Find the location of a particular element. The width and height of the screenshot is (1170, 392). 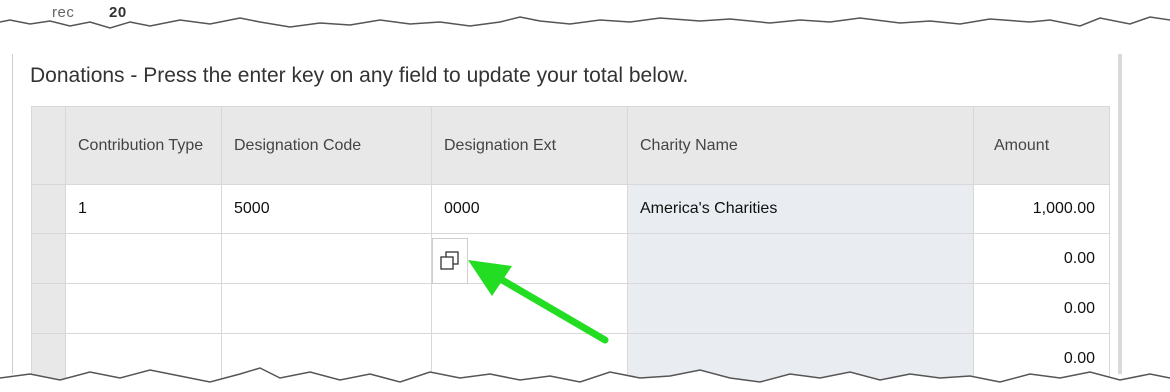

header-fragment-year: 20 is located at coordinates (118, 12).